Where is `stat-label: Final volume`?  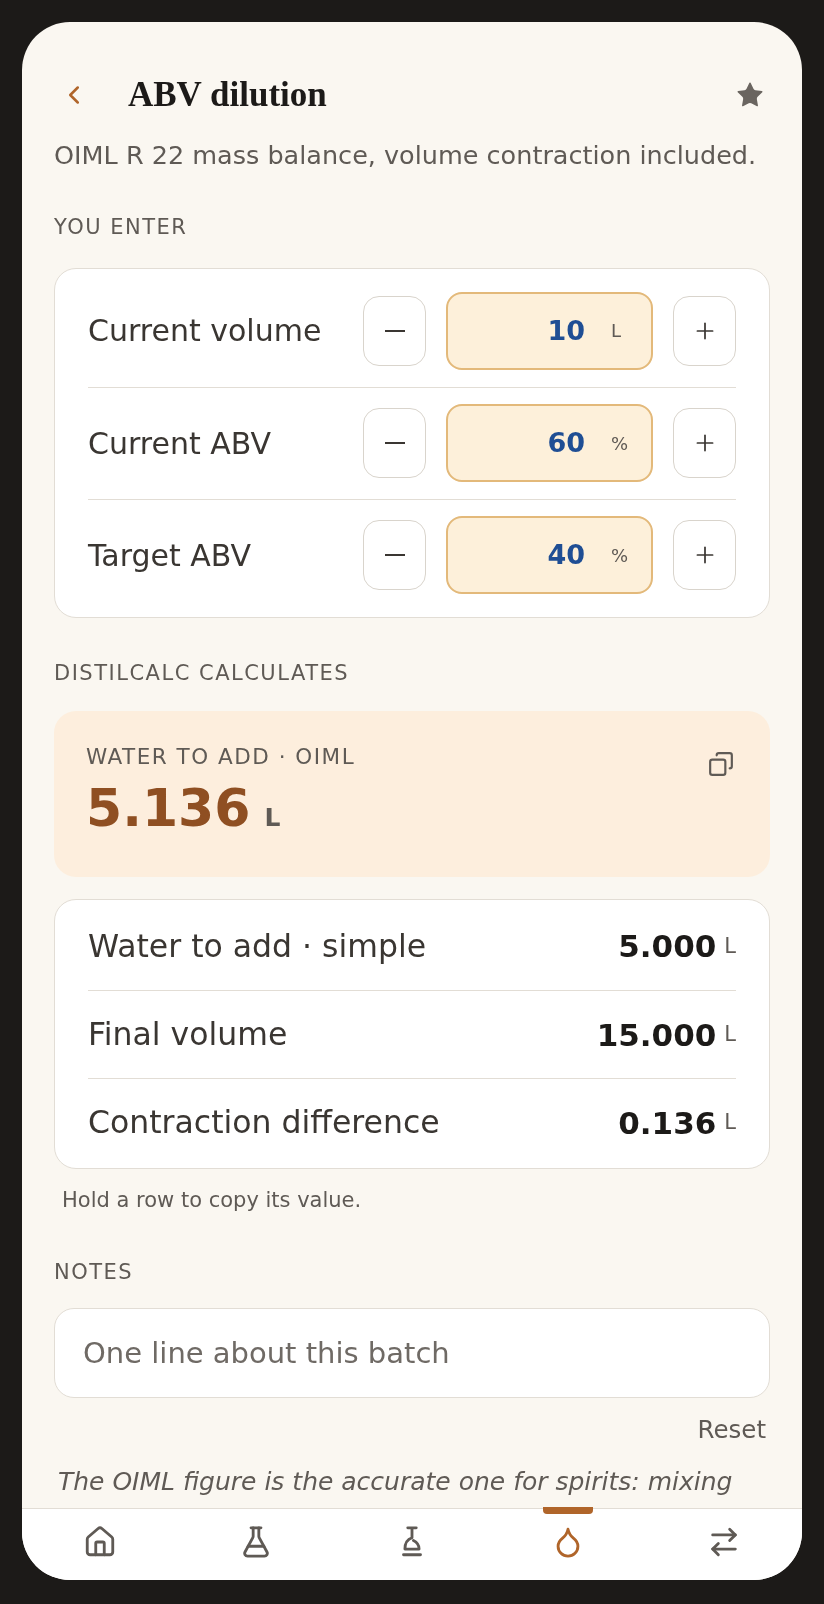 stat-label: Final volume is located at coordinates (188, 1035).